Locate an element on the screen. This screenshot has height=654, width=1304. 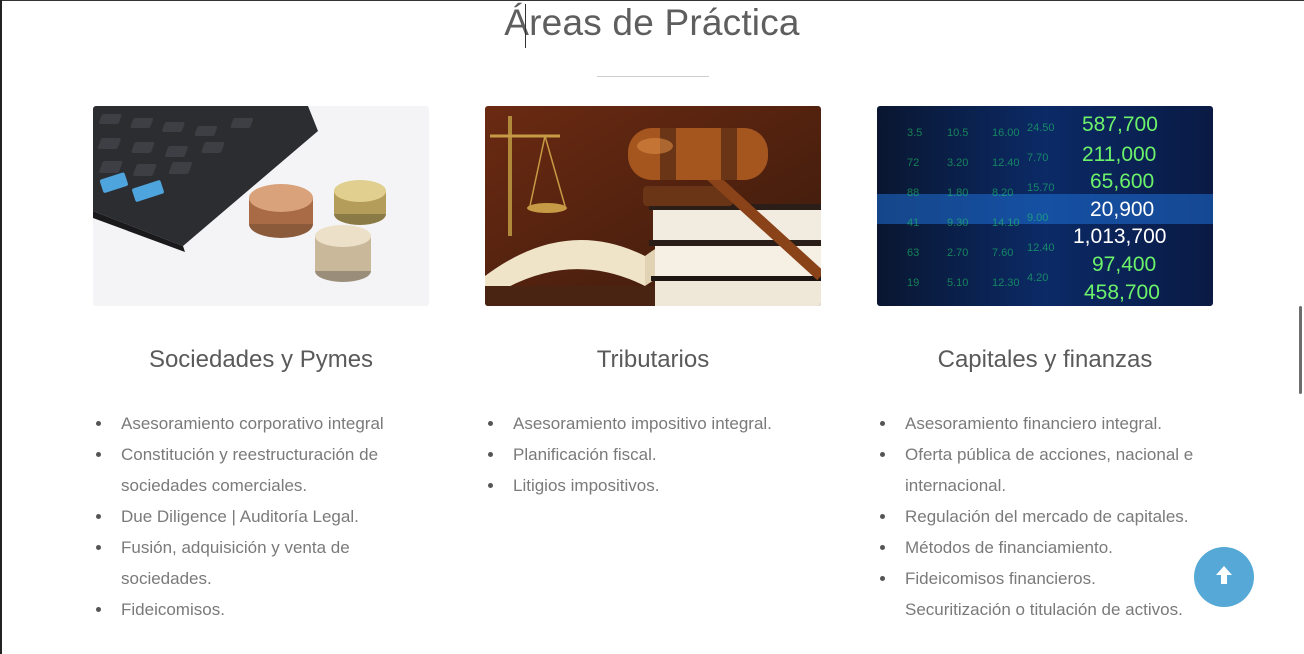
svg-text: 72 is located at coordinates (913, 163).